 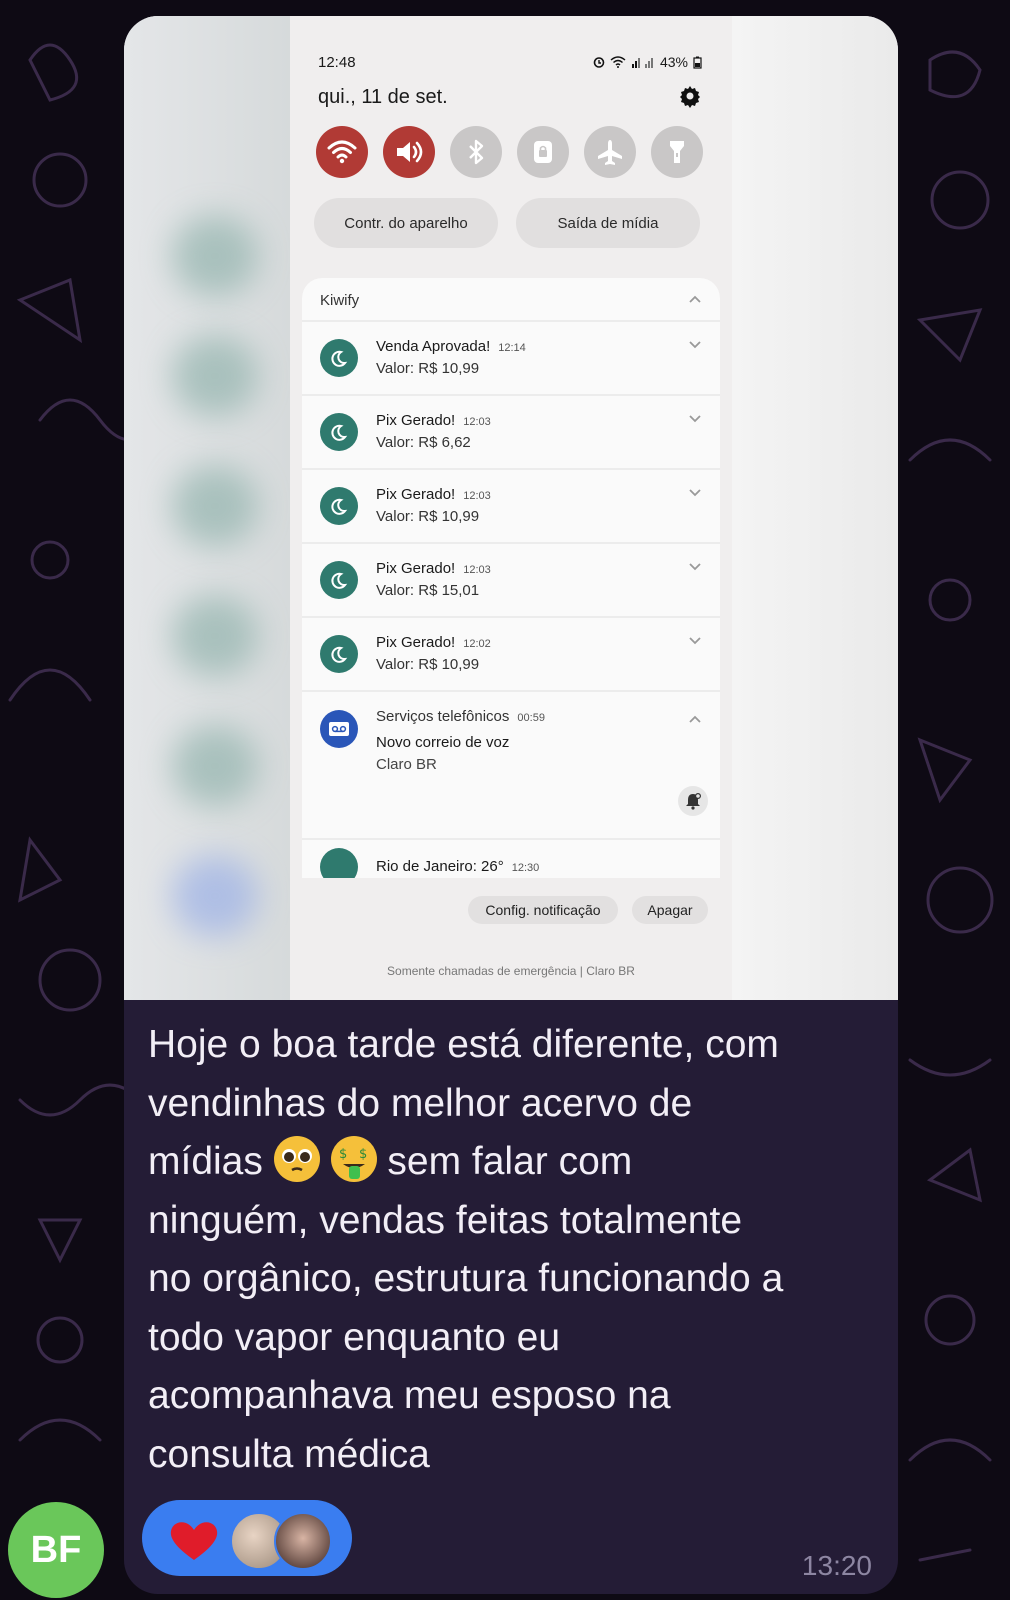 I want to click on qs-sound, so click(x=409, y=152).